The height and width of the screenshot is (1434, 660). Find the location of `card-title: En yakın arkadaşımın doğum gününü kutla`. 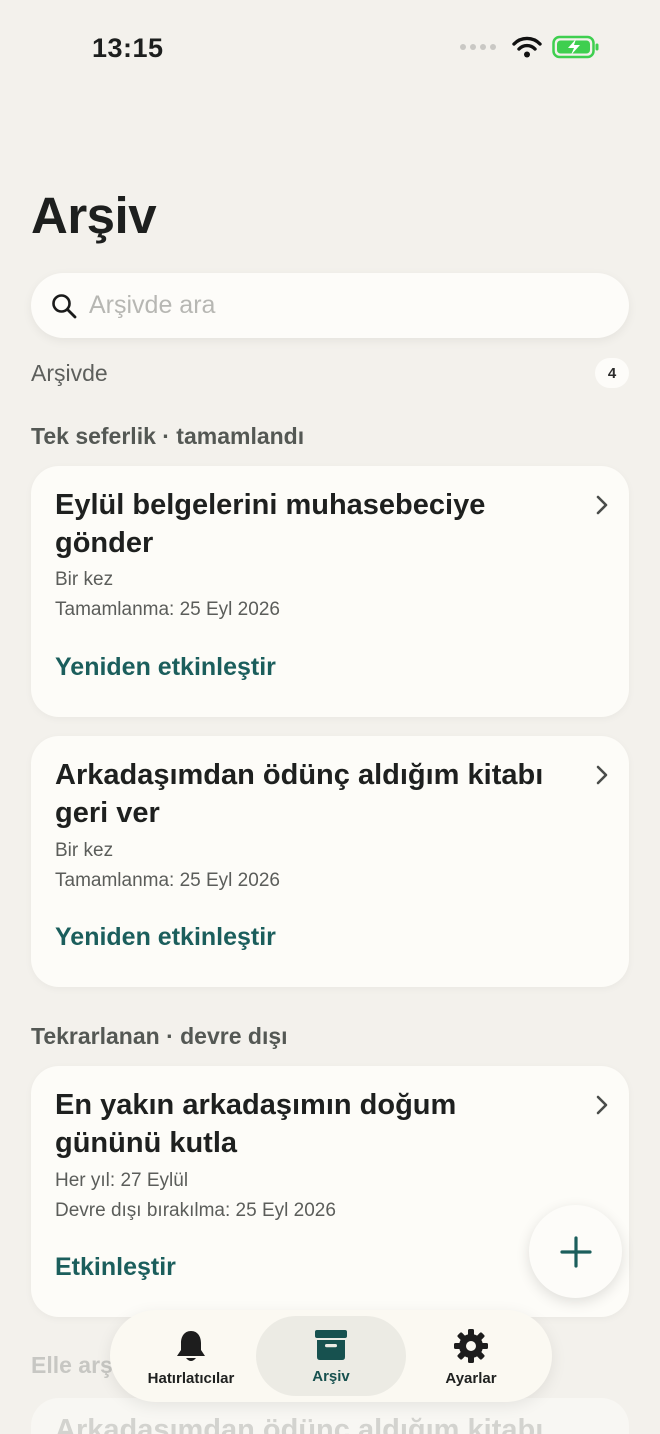

card-title: En yakın arkadaşımın doğum gününü kutla is located at coordinates (256, 1124).